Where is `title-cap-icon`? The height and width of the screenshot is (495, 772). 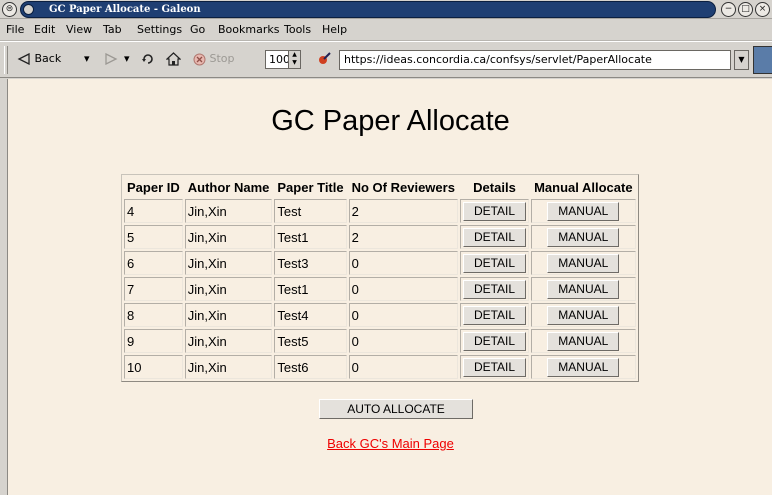 title-cap-icon is located at coordinates (28, 9).